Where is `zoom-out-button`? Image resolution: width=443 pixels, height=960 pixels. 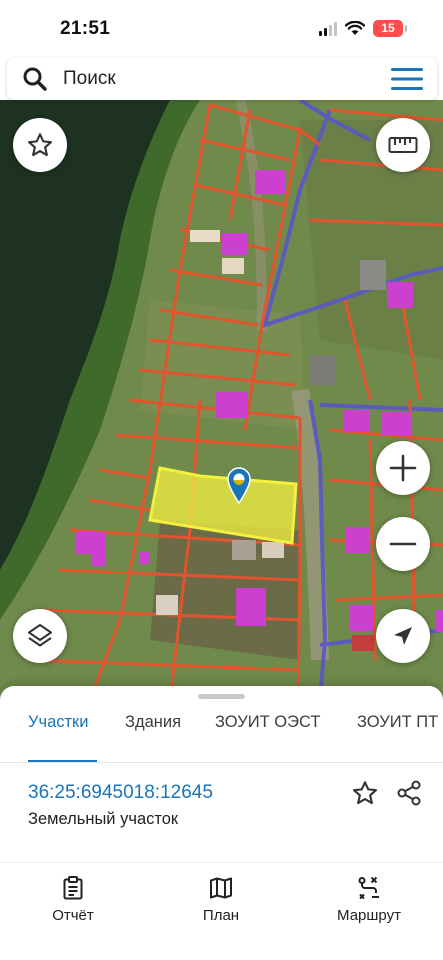
zoom-out-button is located at coordinates (403, 544).